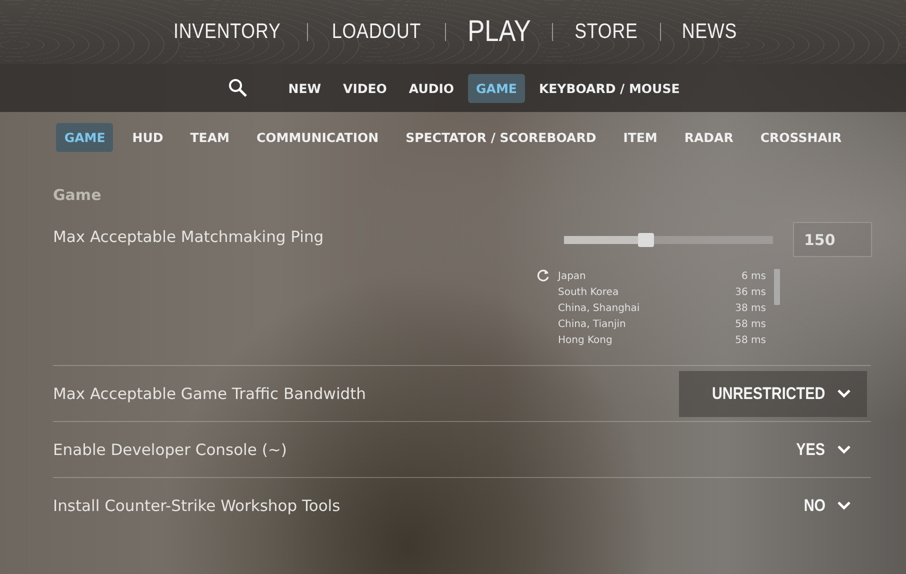 The width and height of the screenshot is (906, 574). What do you see at coordinates (365, 88) in the screenshot?
I see `settings-tab: VIDEO` at bounding box center [365, 88].